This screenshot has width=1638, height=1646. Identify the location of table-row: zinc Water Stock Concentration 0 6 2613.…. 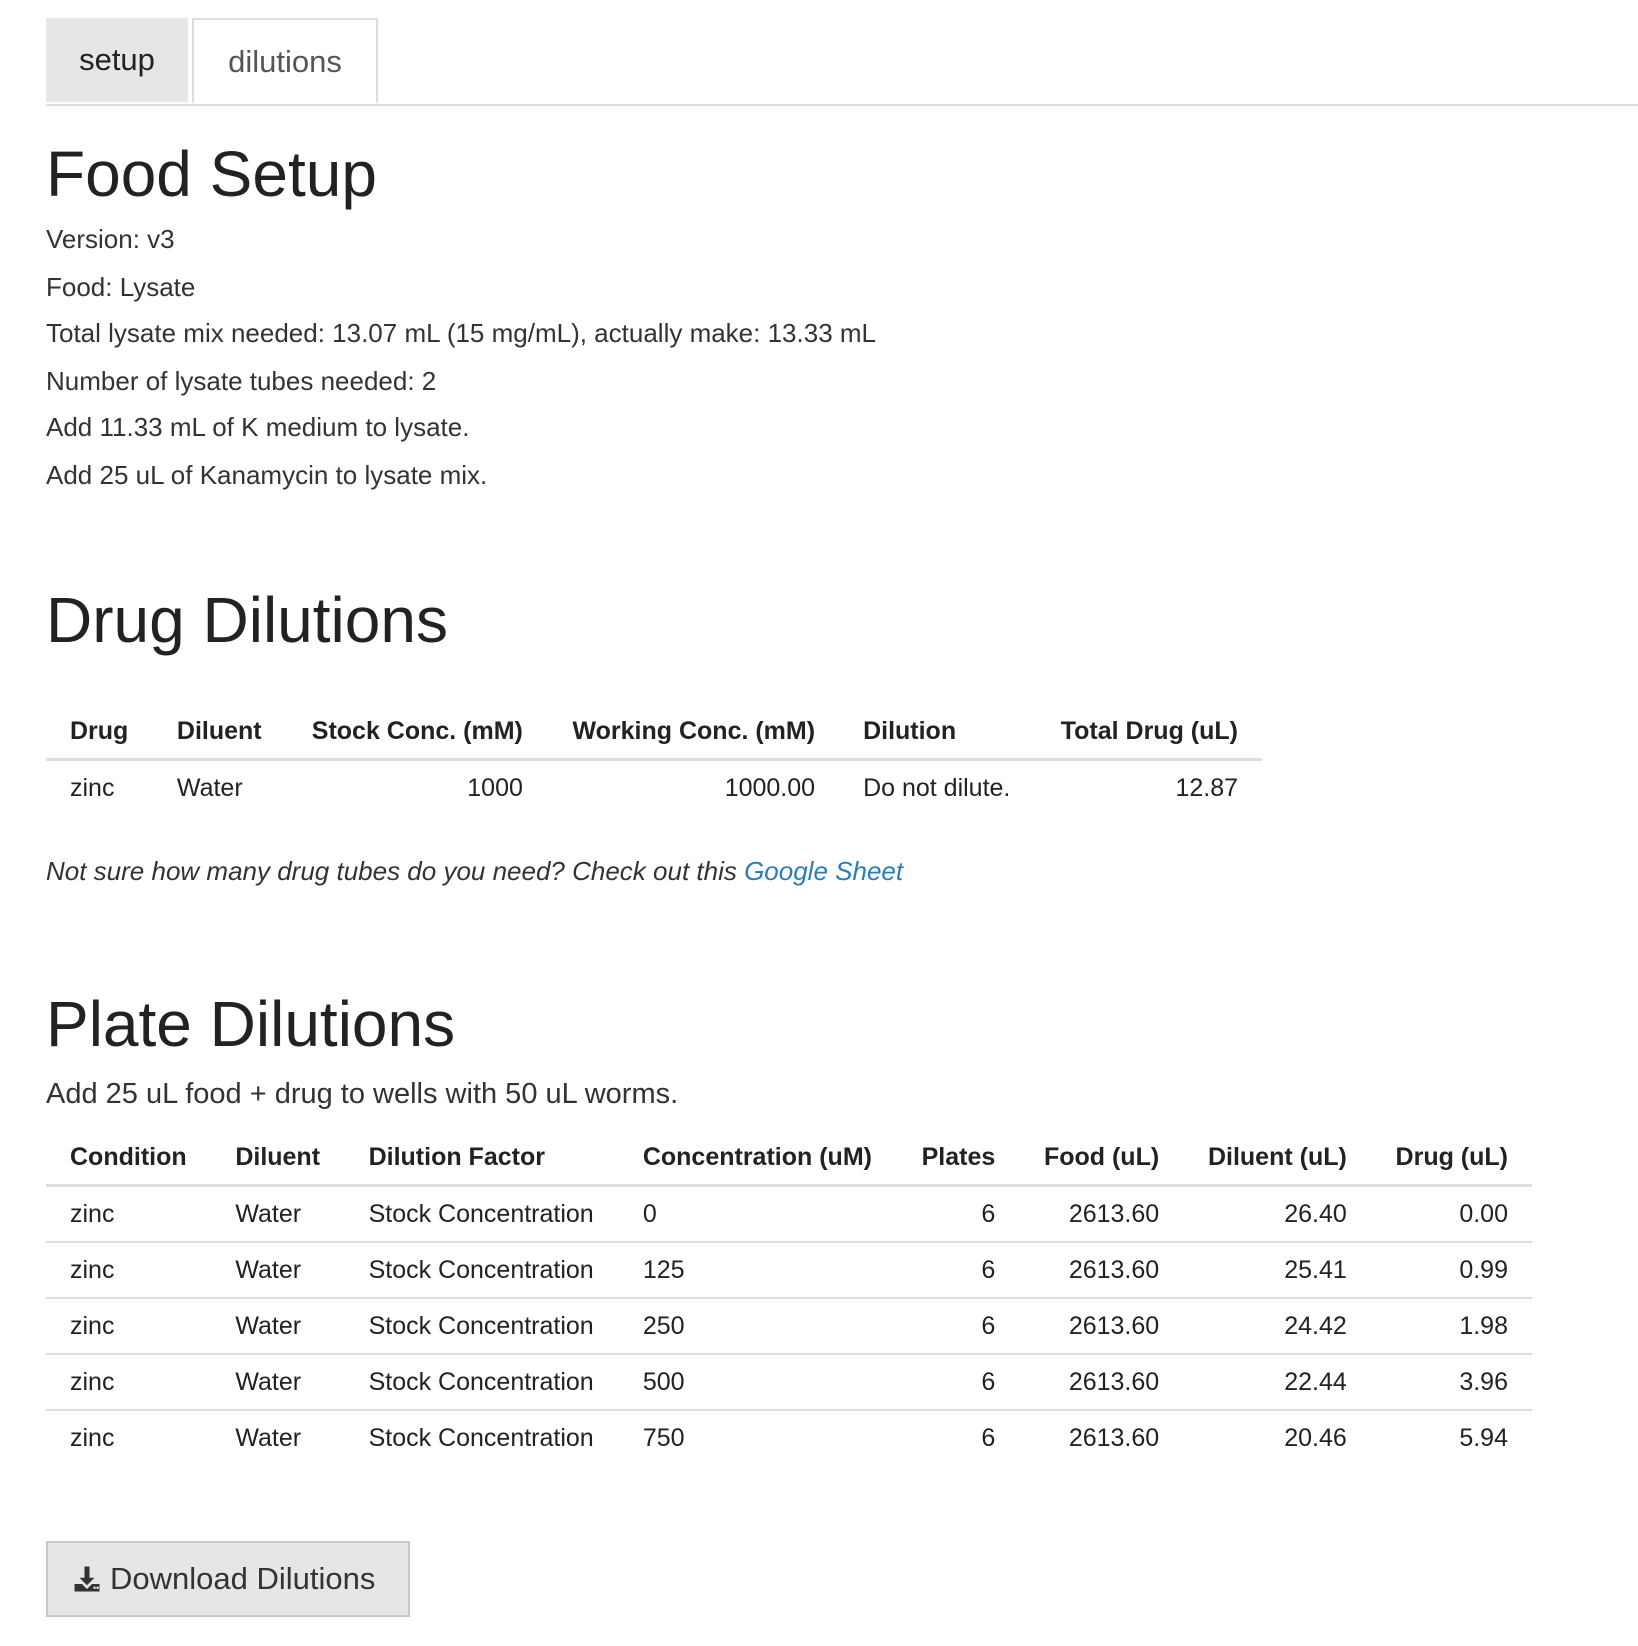
(789, 1214).